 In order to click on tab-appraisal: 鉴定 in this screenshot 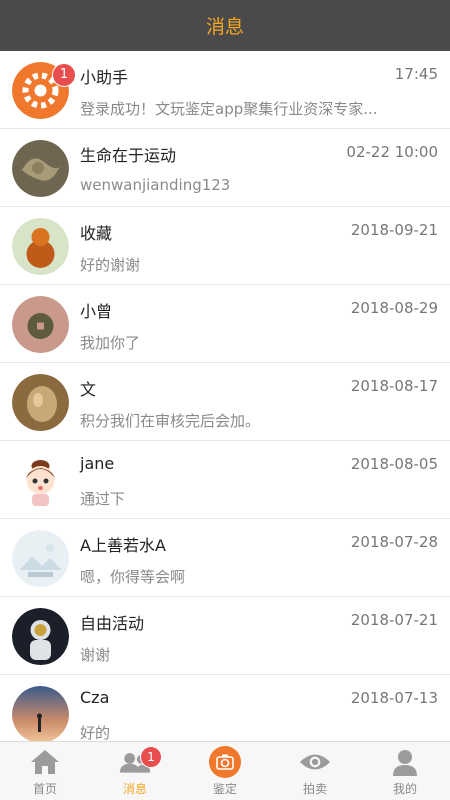, I will do `click(225, 771)`.